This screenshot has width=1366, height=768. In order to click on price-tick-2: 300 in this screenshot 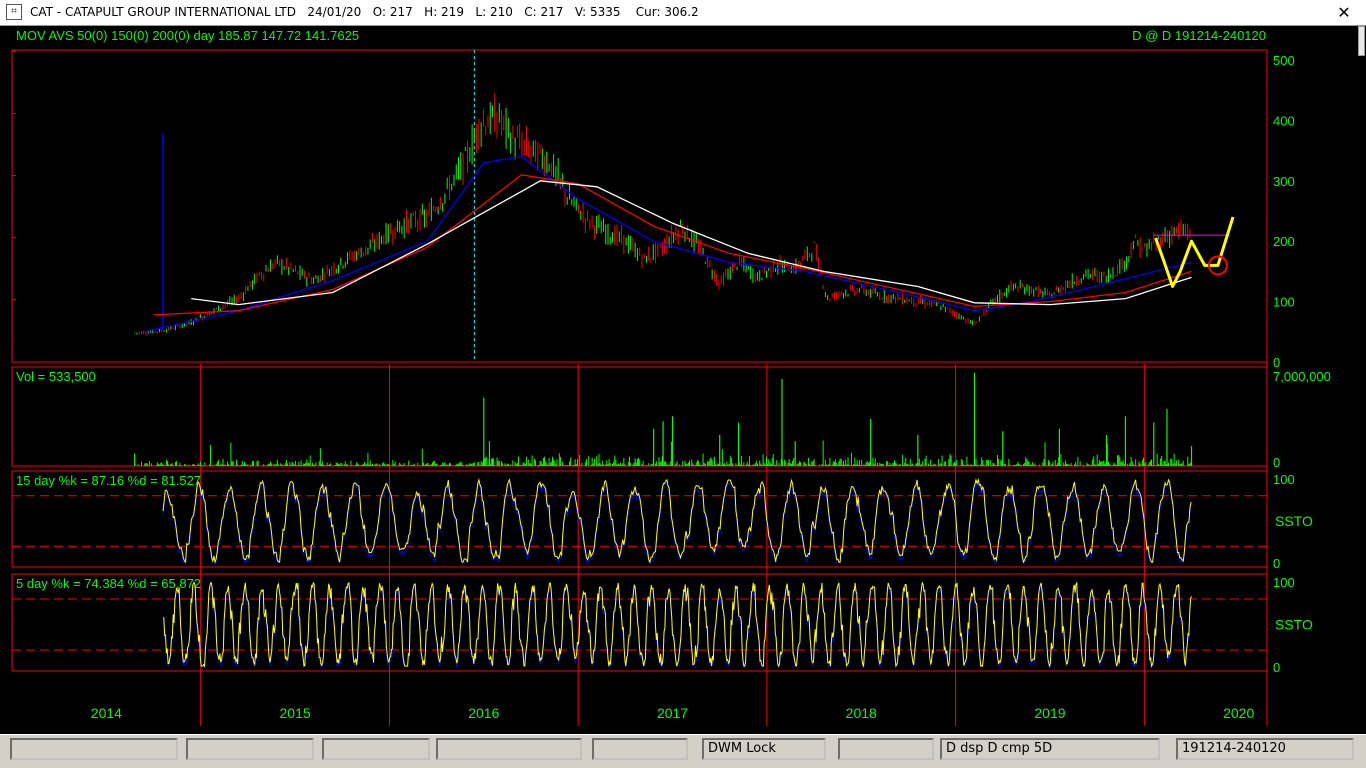, I will do `click(1284, 181)`.